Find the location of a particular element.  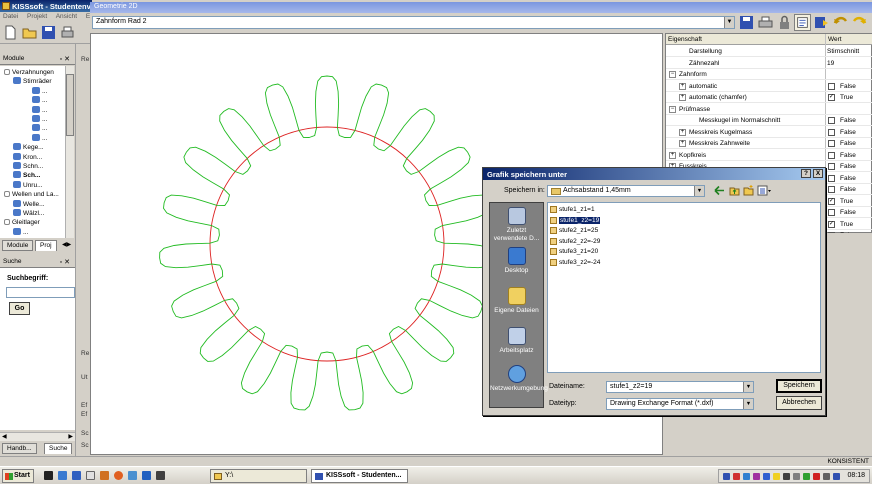

tree-item: Gleitlager is located at coordinates (22, 222).